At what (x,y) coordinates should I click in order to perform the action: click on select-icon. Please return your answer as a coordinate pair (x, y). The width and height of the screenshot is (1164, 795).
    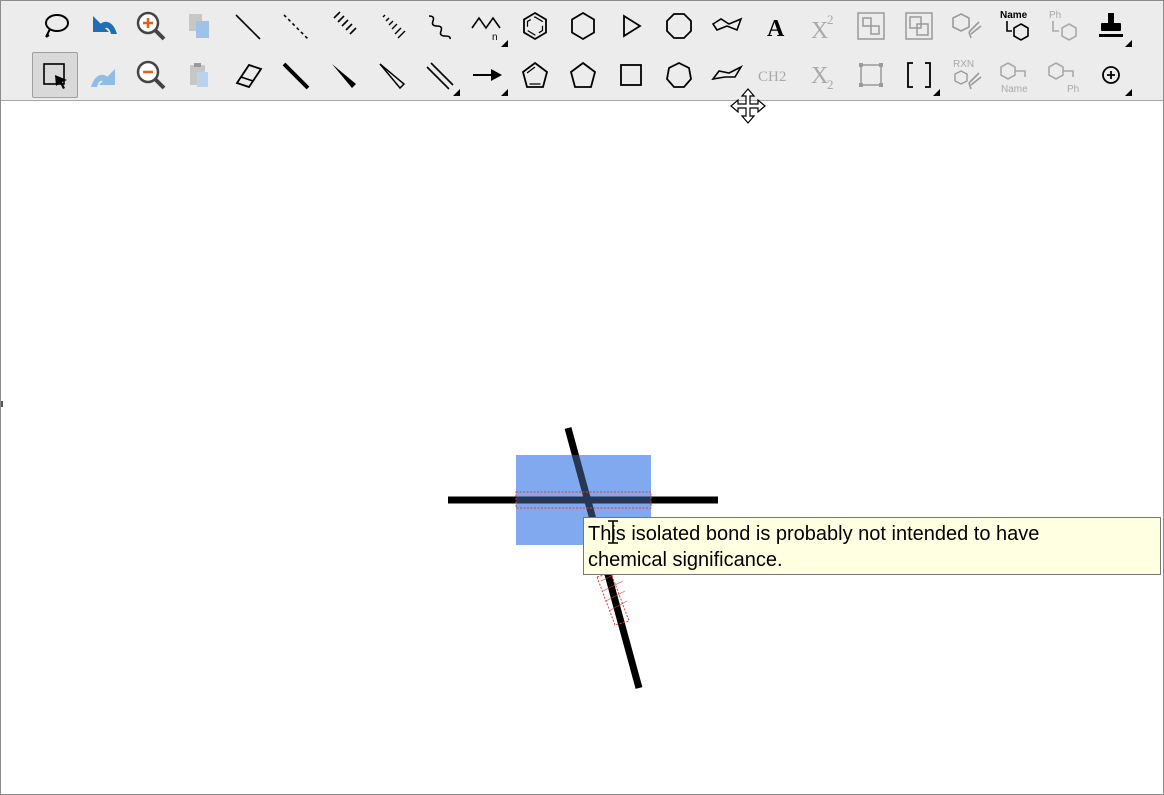
    Looking at the image, I should click on (55, 76).